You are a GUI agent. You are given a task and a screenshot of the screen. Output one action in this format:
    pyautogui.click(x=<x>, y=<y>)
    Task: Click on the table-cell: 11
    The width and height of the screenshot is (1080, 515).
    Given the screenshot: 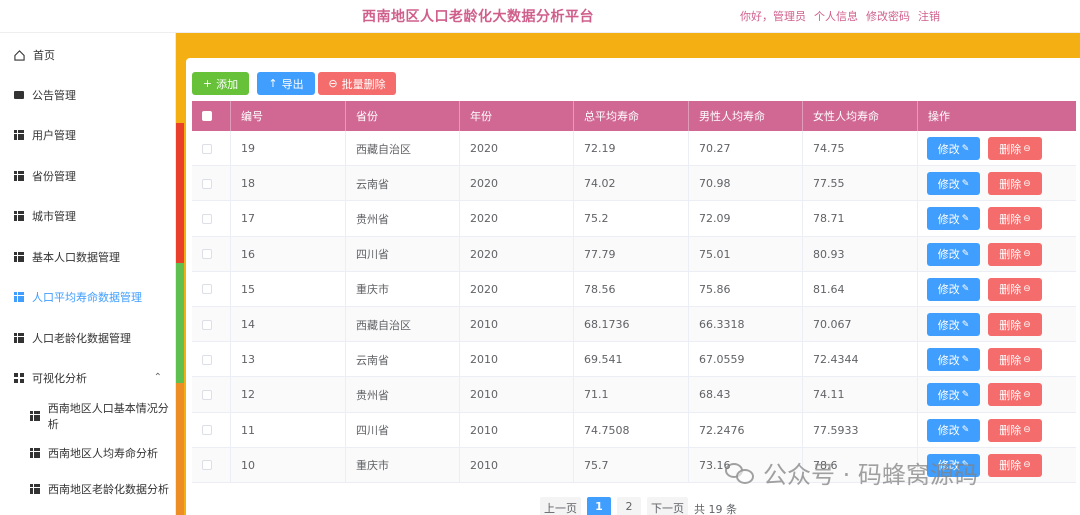 What is the action you would take?
    pyautogui.click(x=288, y=430)
    